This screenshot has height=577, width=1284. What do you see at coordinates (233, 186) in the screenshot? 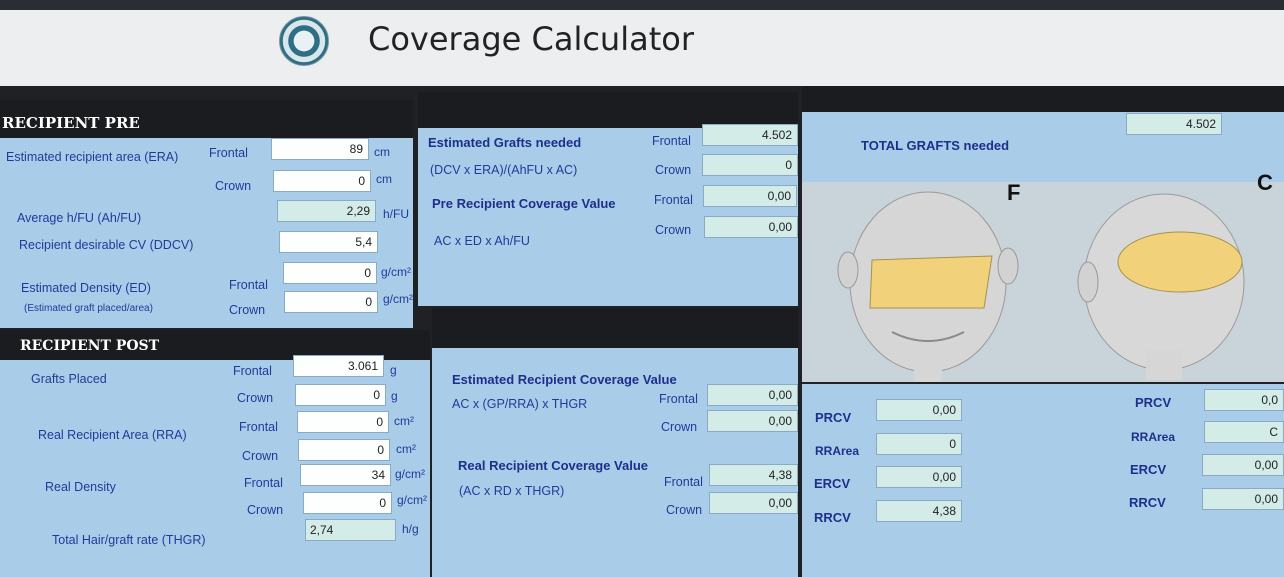
I see `era-crown-label: Crown` at bounding box center [233, 186].